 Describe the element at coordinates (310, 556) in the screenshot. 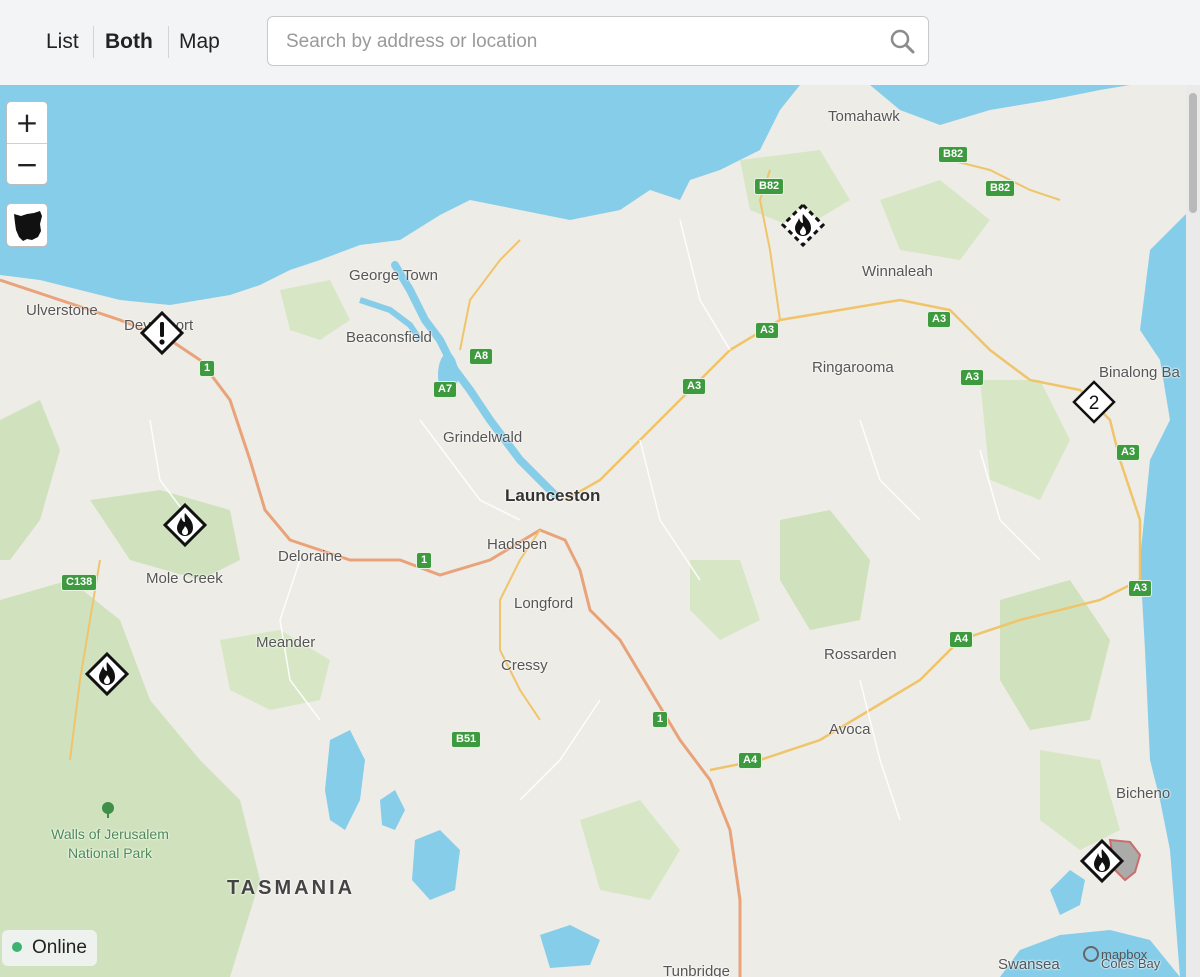

I see `place-label: Deloraine` at that location.